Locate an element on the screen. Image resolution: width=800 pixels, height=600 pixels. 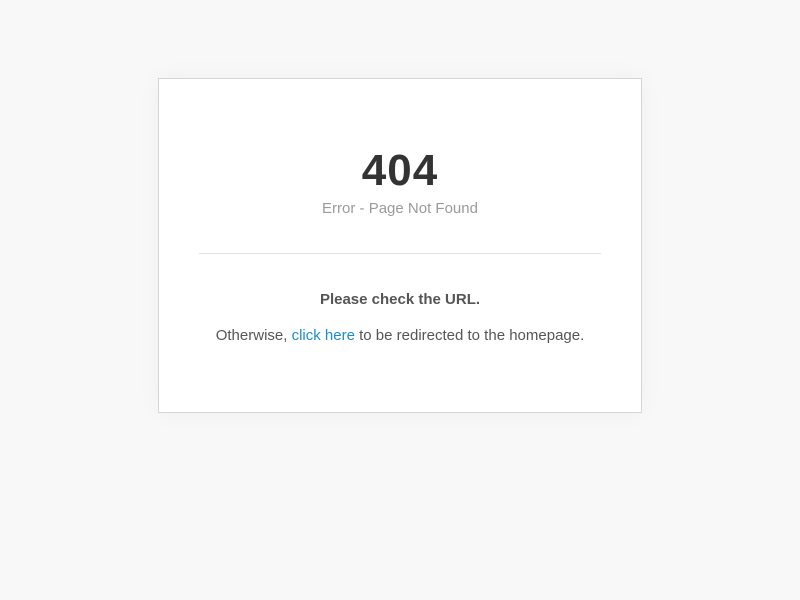
homepage-link: click here is located at coordinates (323, 335).